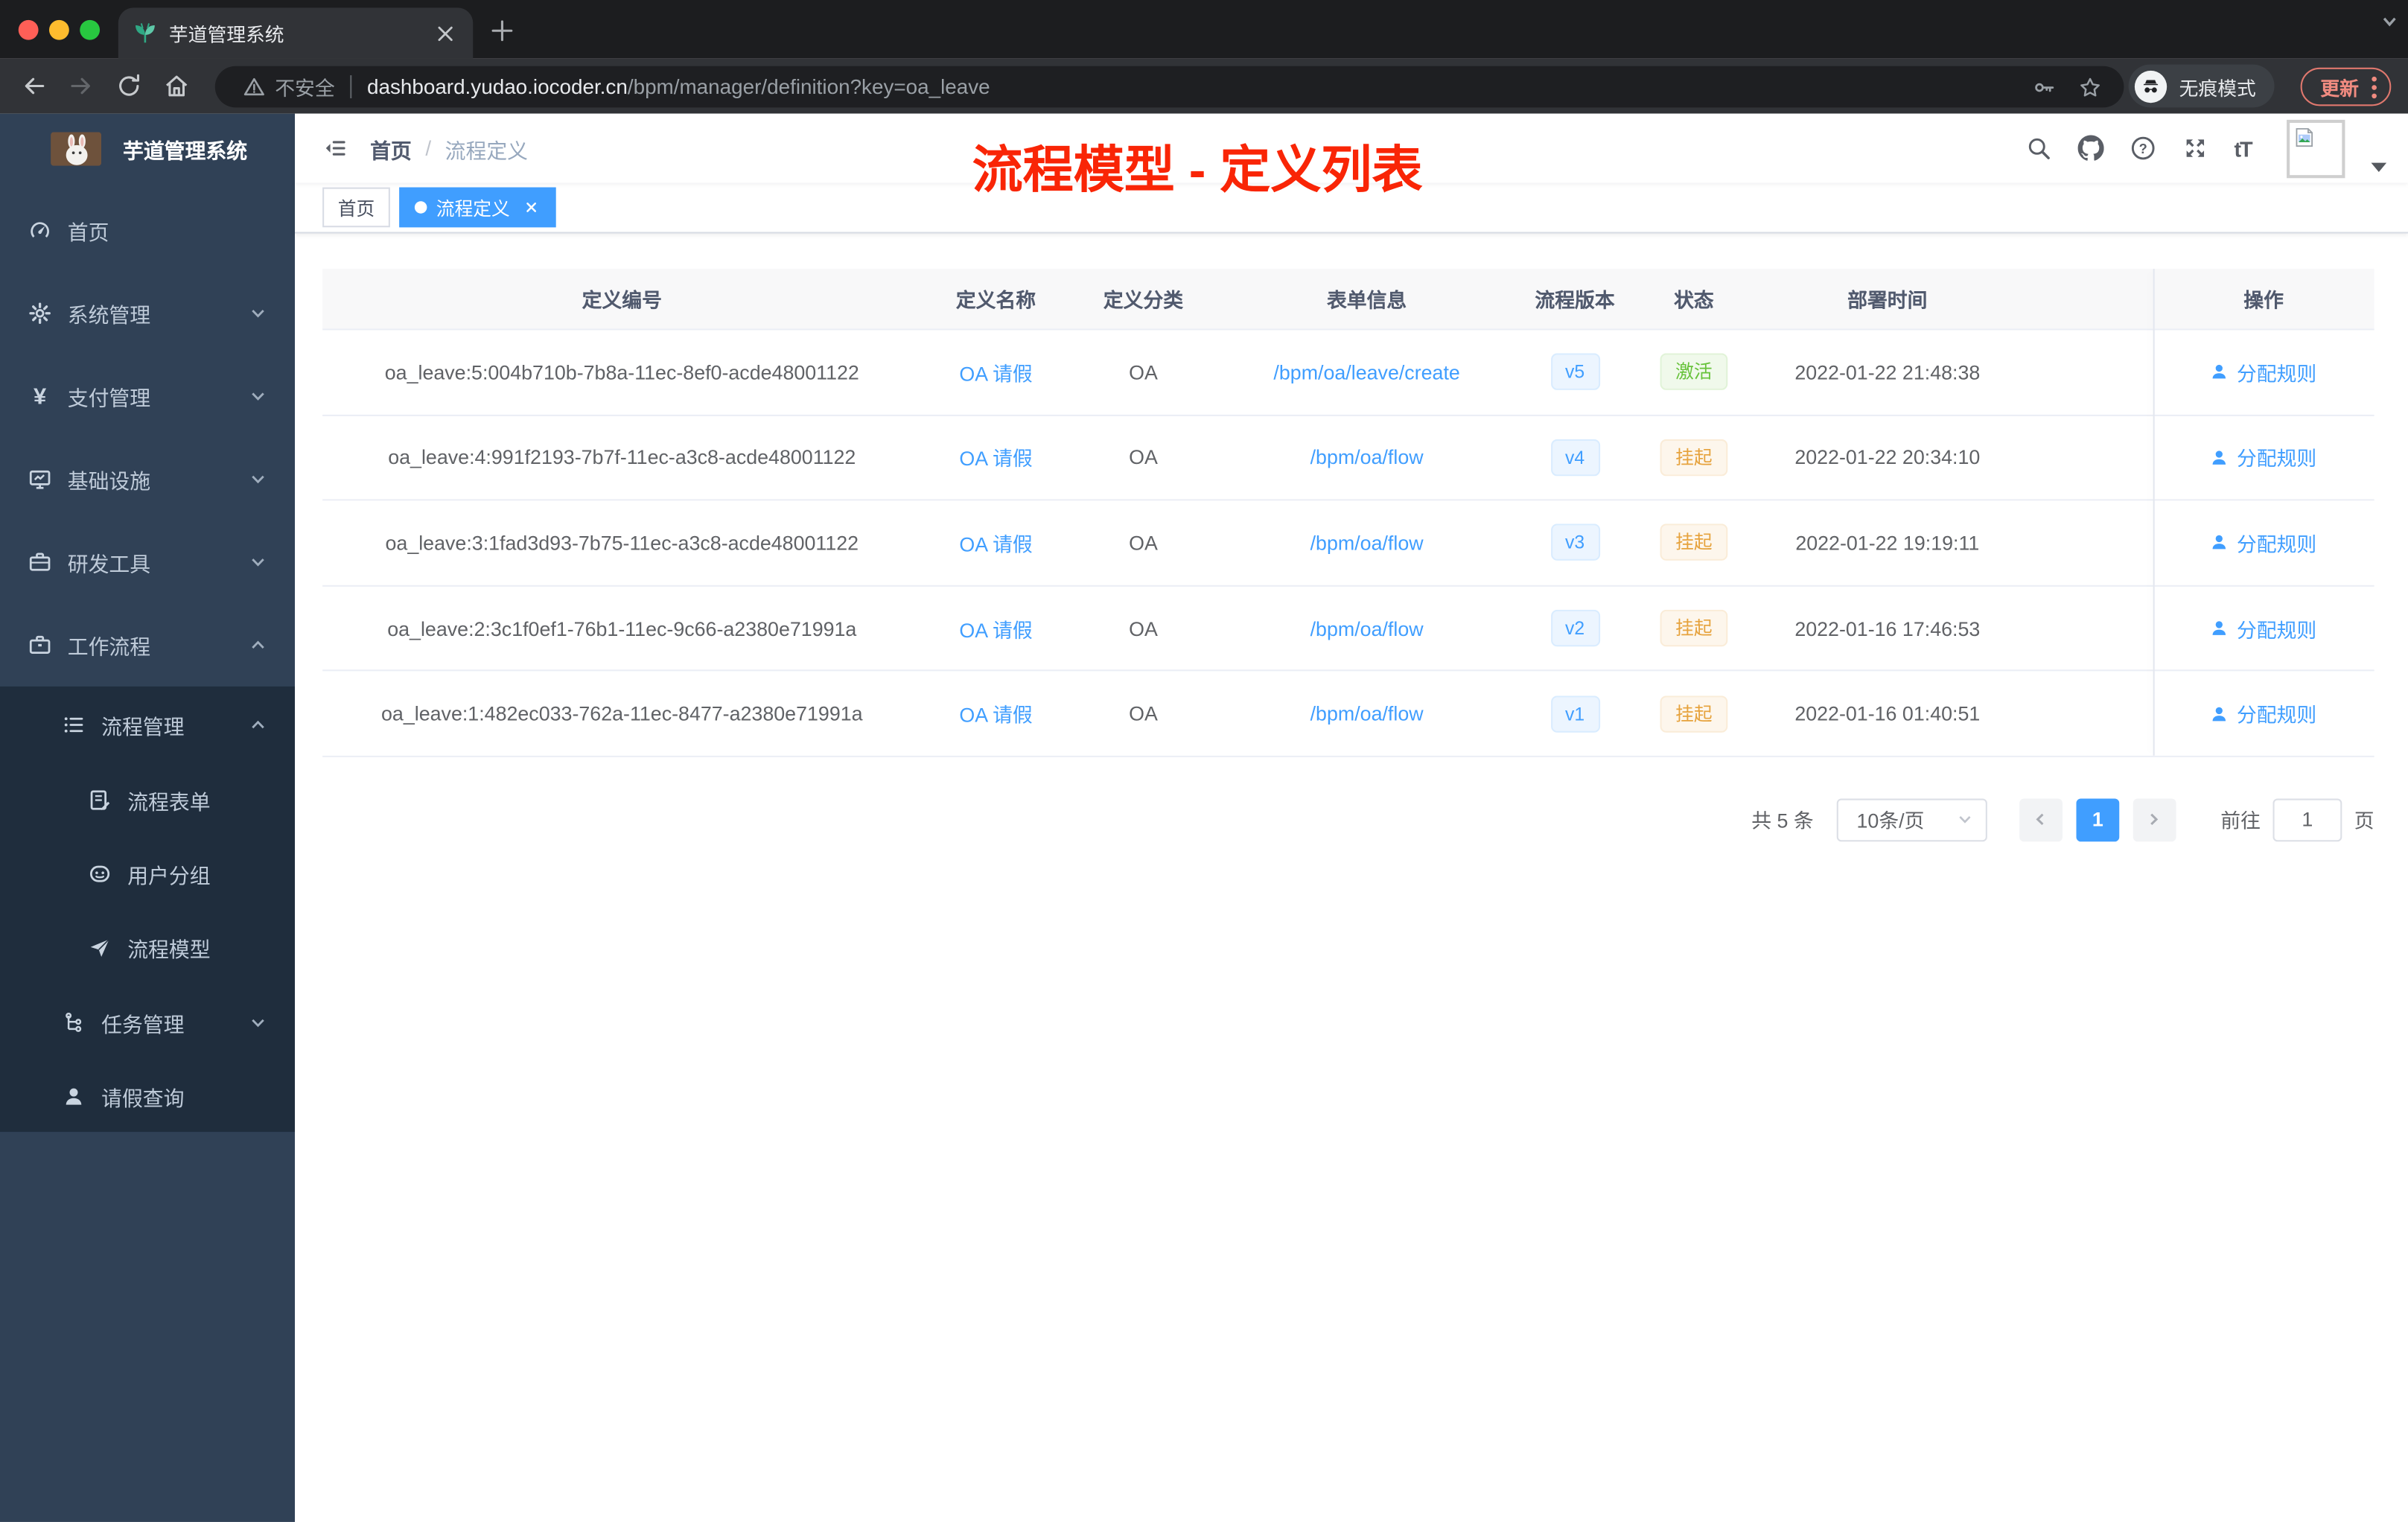 This screenshot has width=2408, height=1522. I want to click on navbar-actions: ? tT, so click(2206, 148).